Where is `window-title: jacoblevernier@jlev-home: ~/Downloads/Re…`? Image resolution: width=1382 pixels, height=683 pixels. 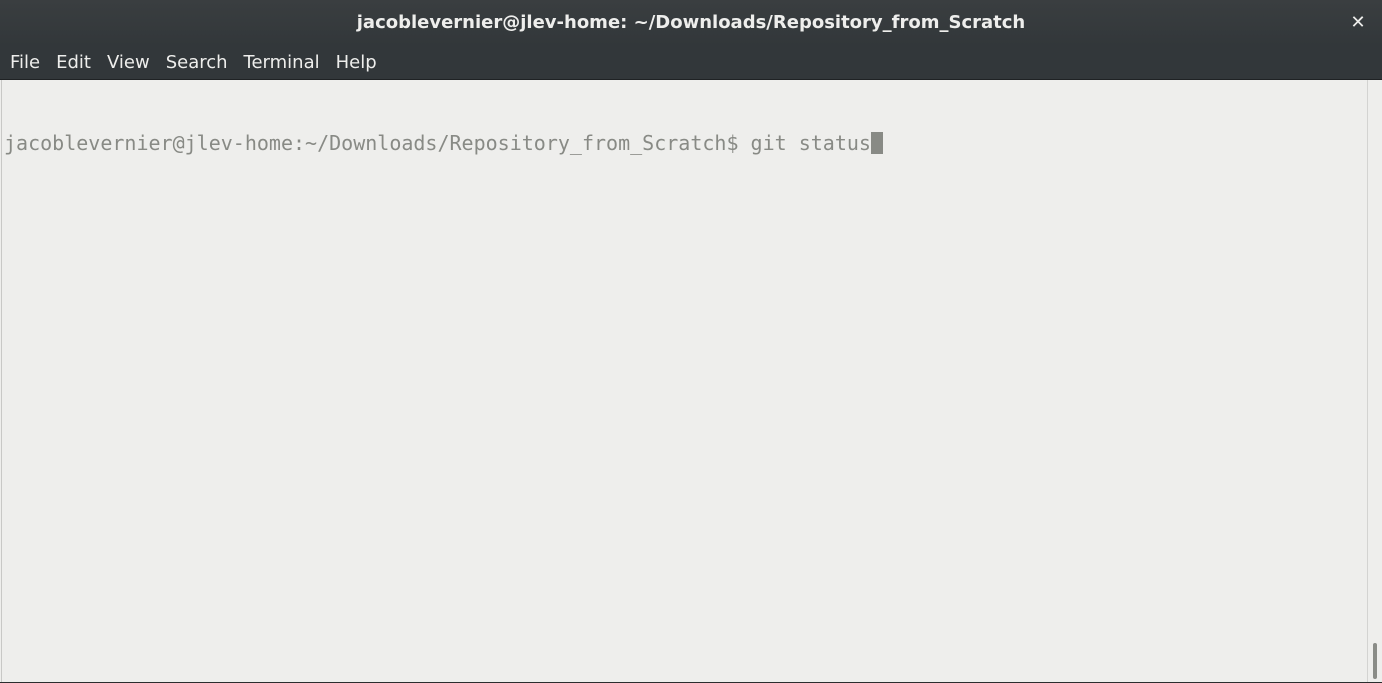
window-title: jacoblevernier@jlev-home: ~/Downloads/Re… is located at coordinates (691, 22).